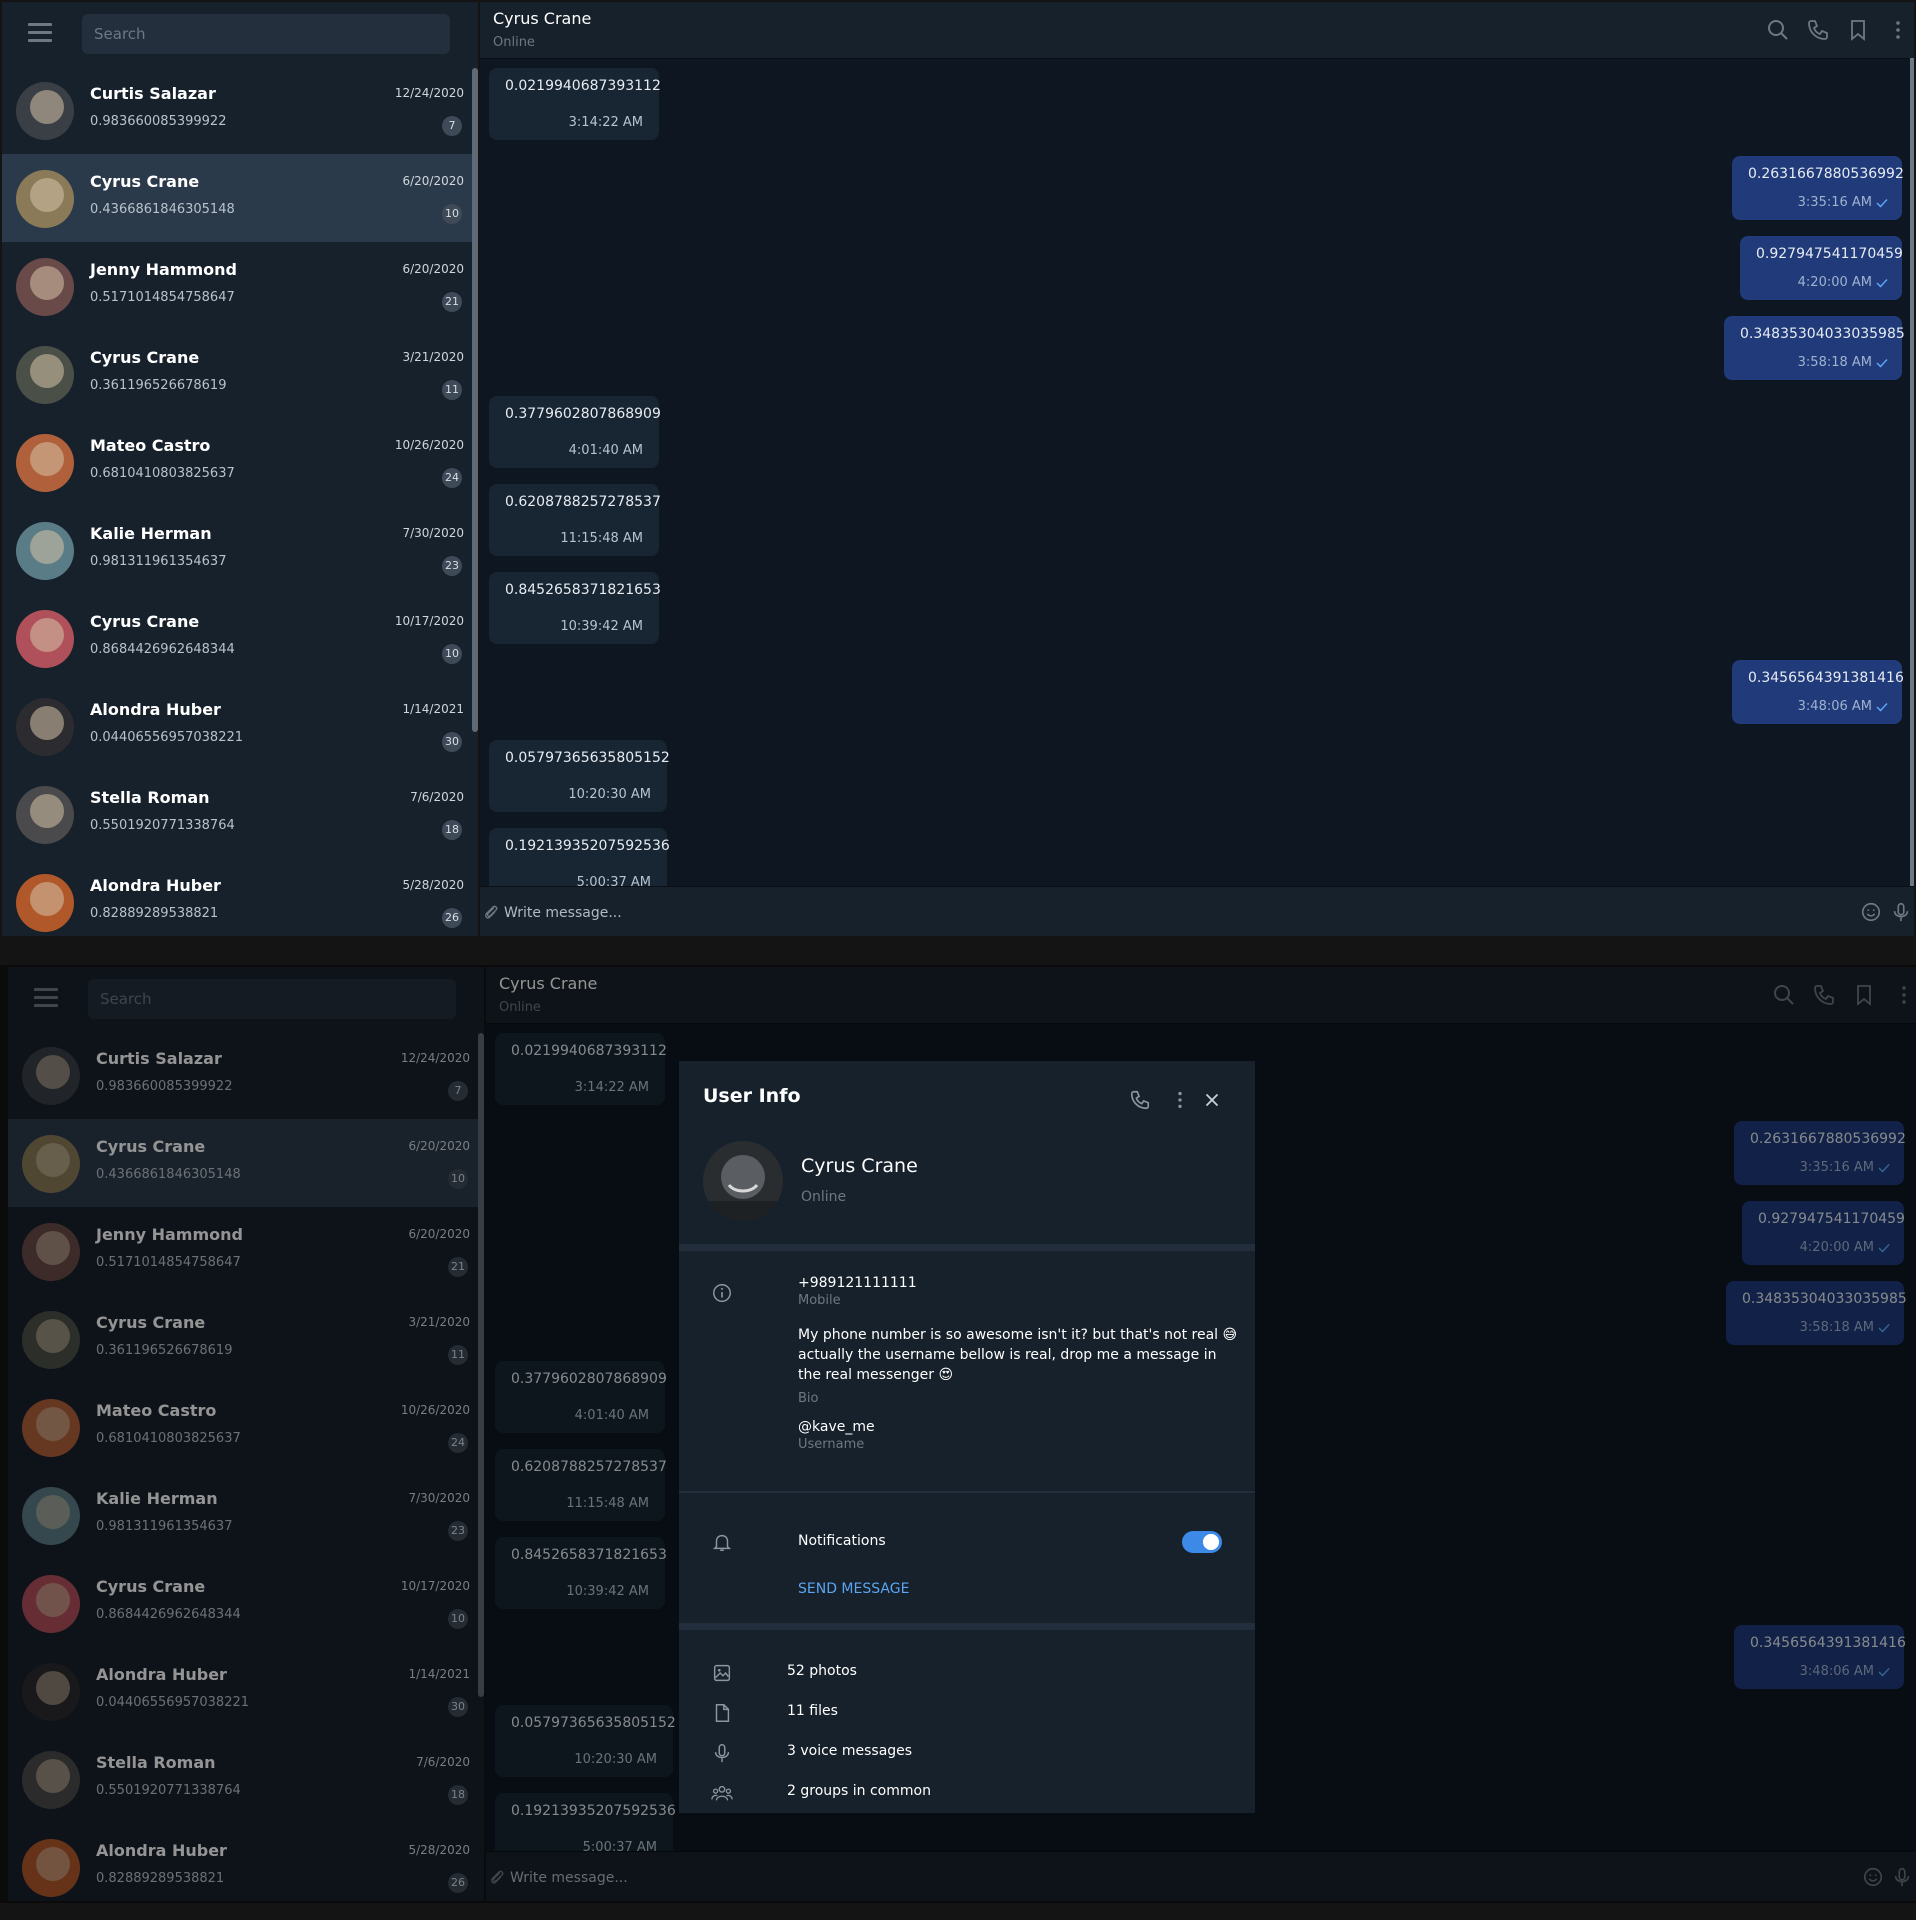 The width and height of the screenshot is (1916, 1920). What do you see at coordinates (575, 520) in the screenshot?
I see `incoming-message: 0.6208788257278537 11:15:48 AM` at bounding box center [575, 520].